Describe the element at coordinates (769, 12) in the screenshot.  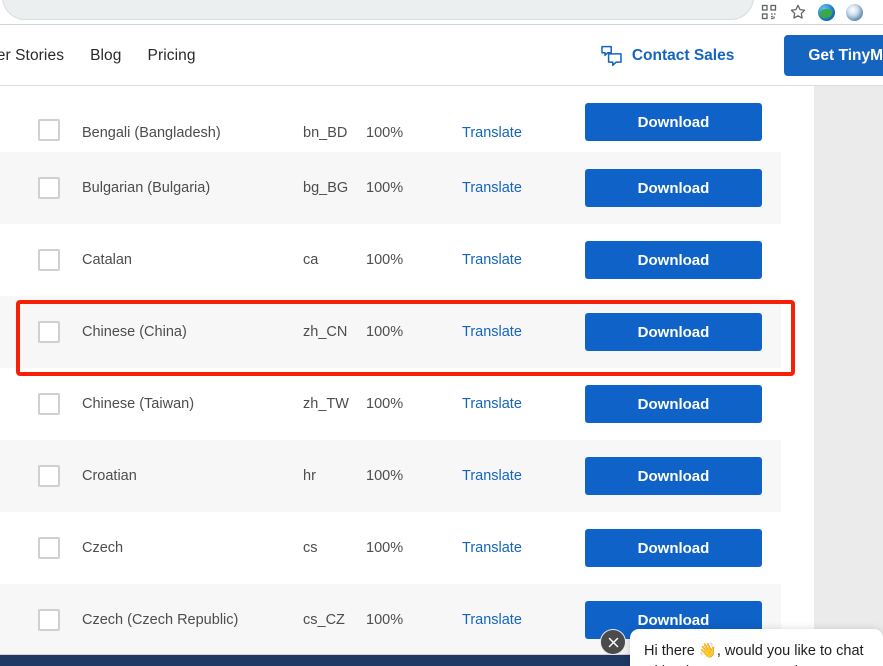
I see `qr-code-icon` at that location.